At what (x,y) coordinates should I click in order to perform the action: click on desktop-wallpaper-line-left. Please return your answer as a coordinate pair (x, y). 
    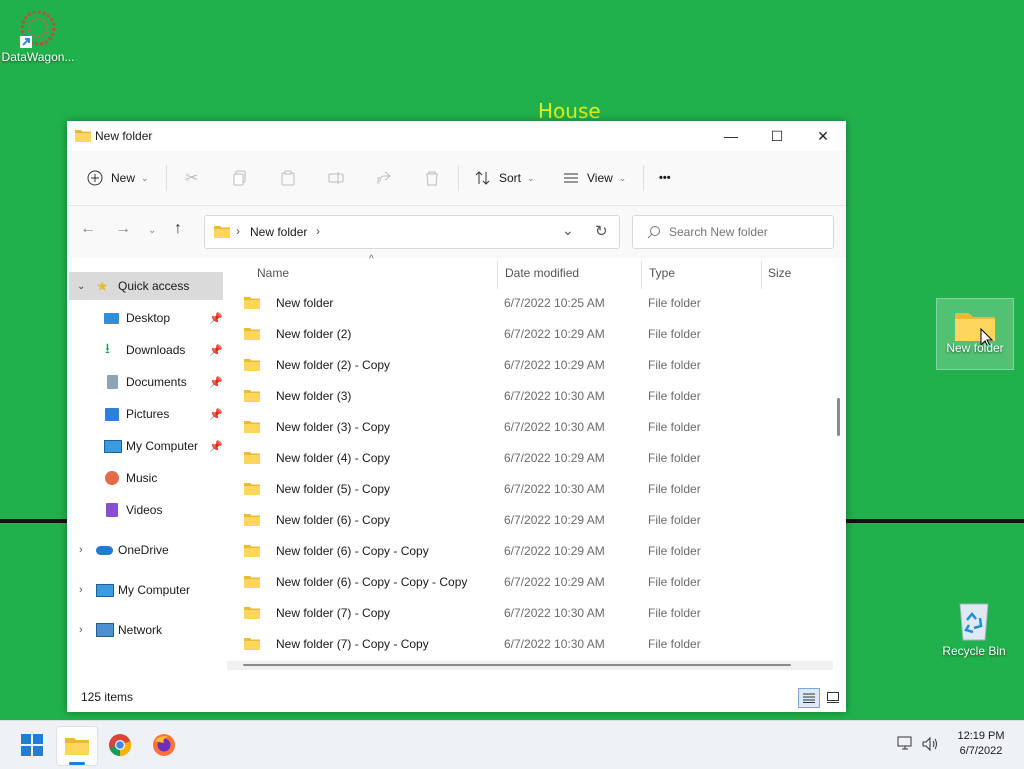
    Looking at the image, I should click on (33, 521).